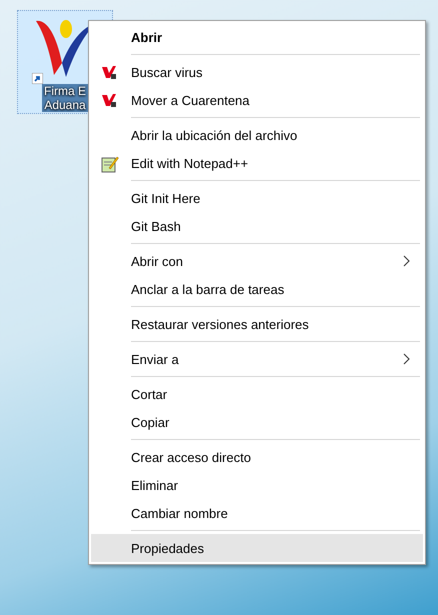  What do you see at coordinates (257, 548) in the screenshot?
I see `menu-item: Propiedades` at bounding box center [257, 548].